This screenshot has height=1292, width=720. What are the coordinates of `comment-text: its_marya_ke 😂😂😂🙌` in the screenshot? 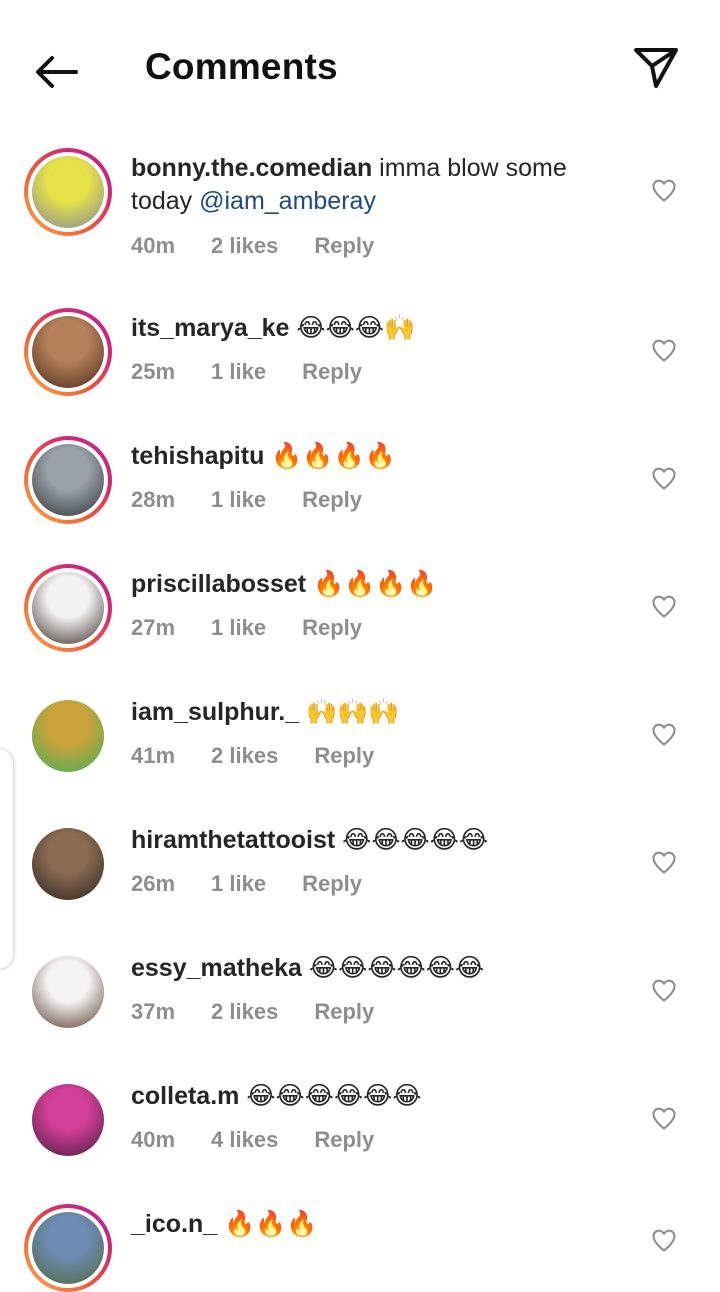 It's located at (376, 328).